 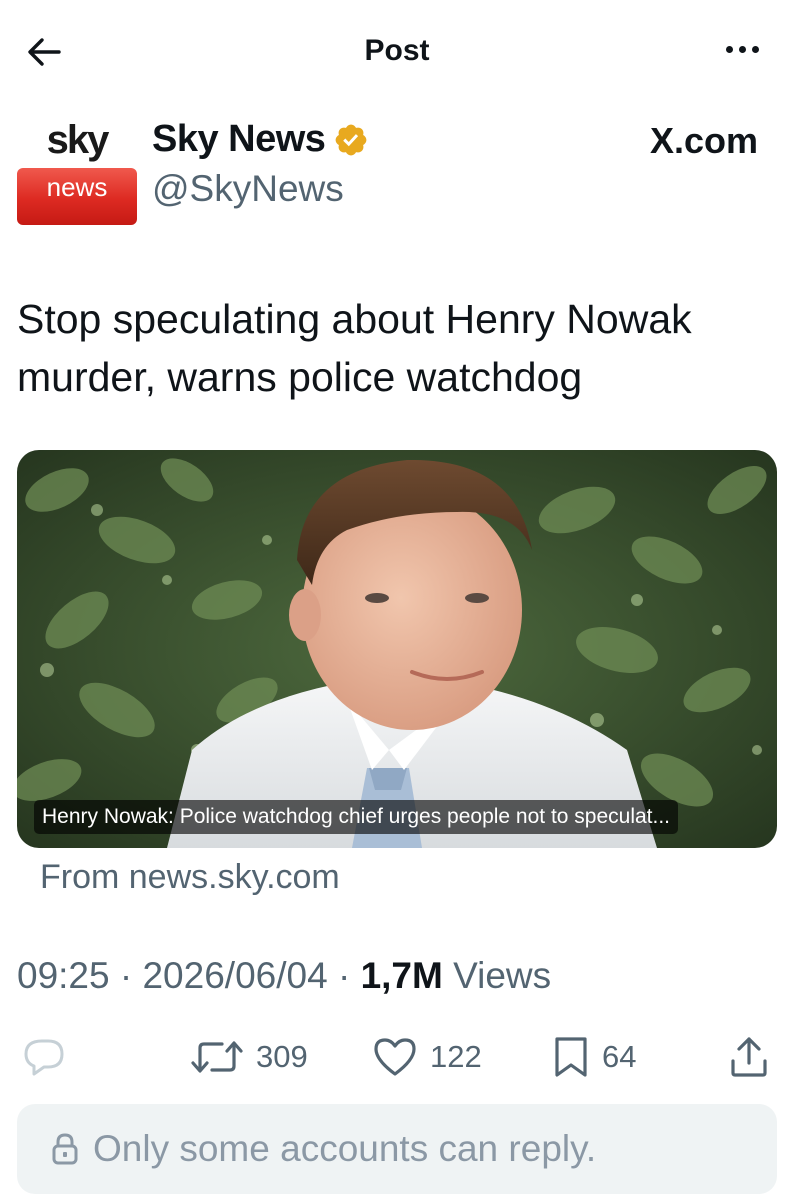 I want to click on post-meta: 09:25 · 2026/06/04 · 1,7M Views, so click(x=284, y=976).